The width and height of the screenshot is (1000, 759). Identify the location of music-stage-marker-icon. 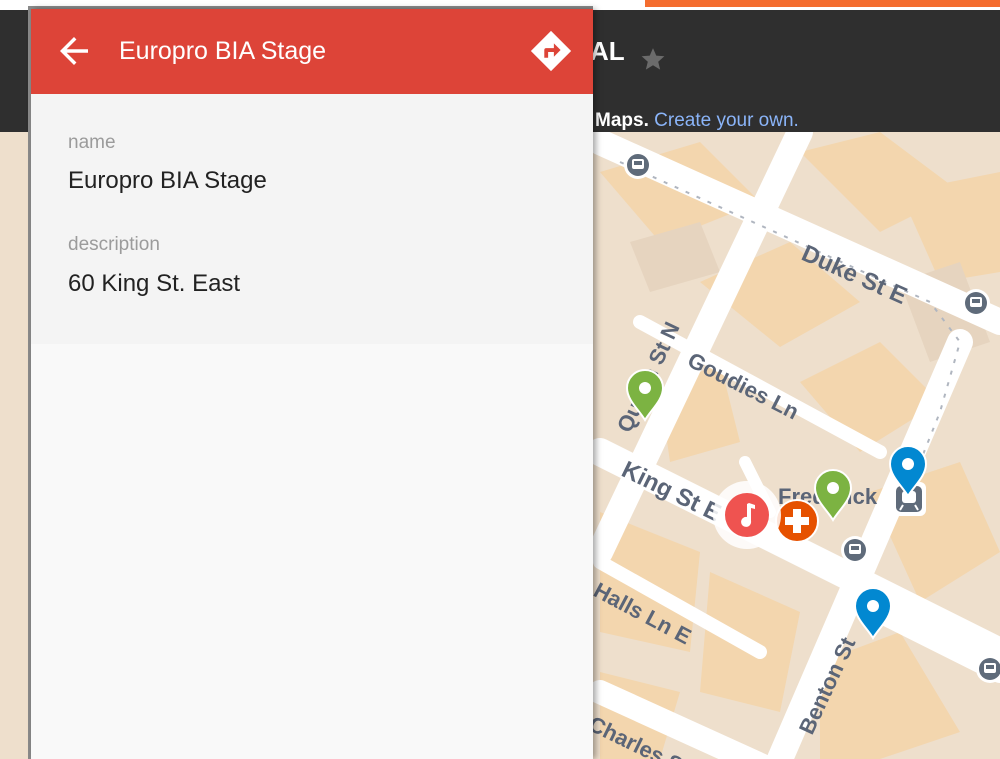
(747, 515).